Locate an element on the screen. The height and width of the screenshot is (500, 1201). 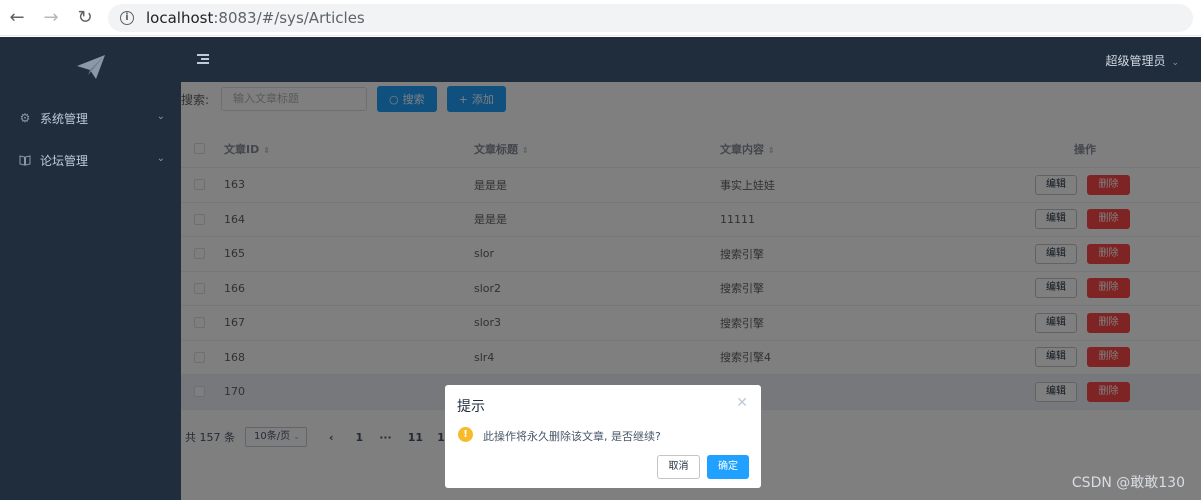
book-icon is located at coordinates (25, 160).